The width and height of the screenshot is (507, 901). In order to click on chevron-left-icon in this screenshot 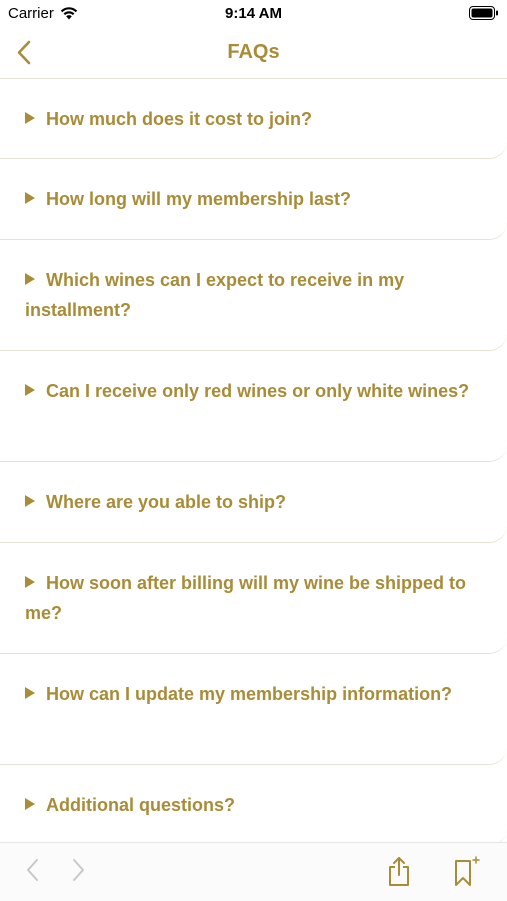, I will do `click(32, 870)`.